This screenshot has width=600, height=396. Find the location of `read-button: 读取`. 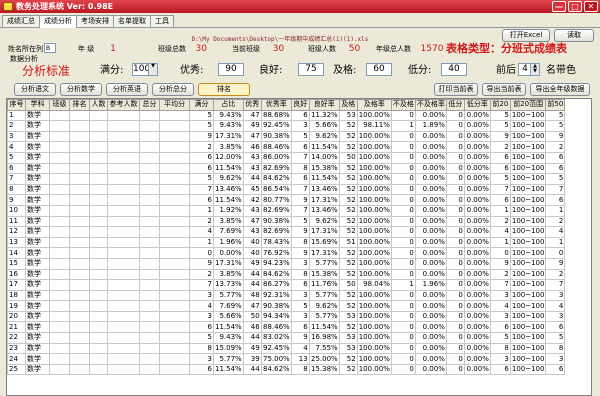

read-button: 读取 is located at coordinates (574, 35).